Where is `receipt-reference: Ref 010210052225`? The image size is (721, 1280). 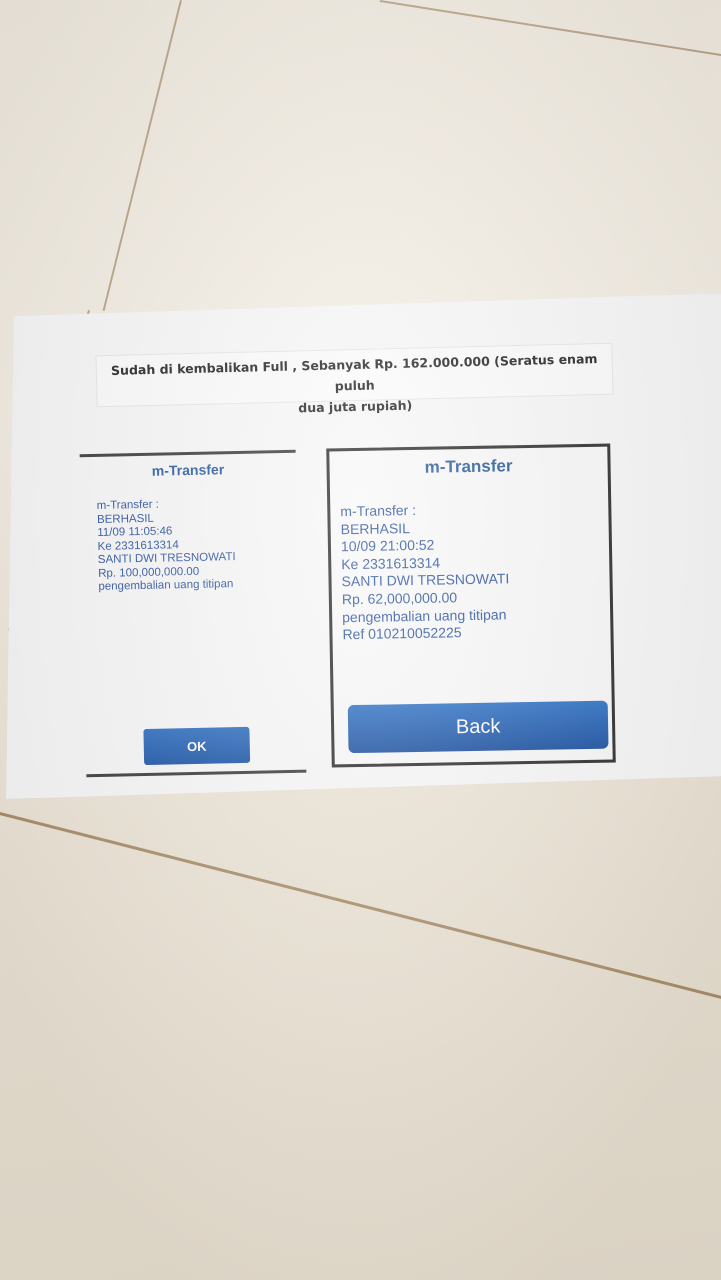 receipt-reference: Ref 010210052225 is located at coordinates (402, 633).